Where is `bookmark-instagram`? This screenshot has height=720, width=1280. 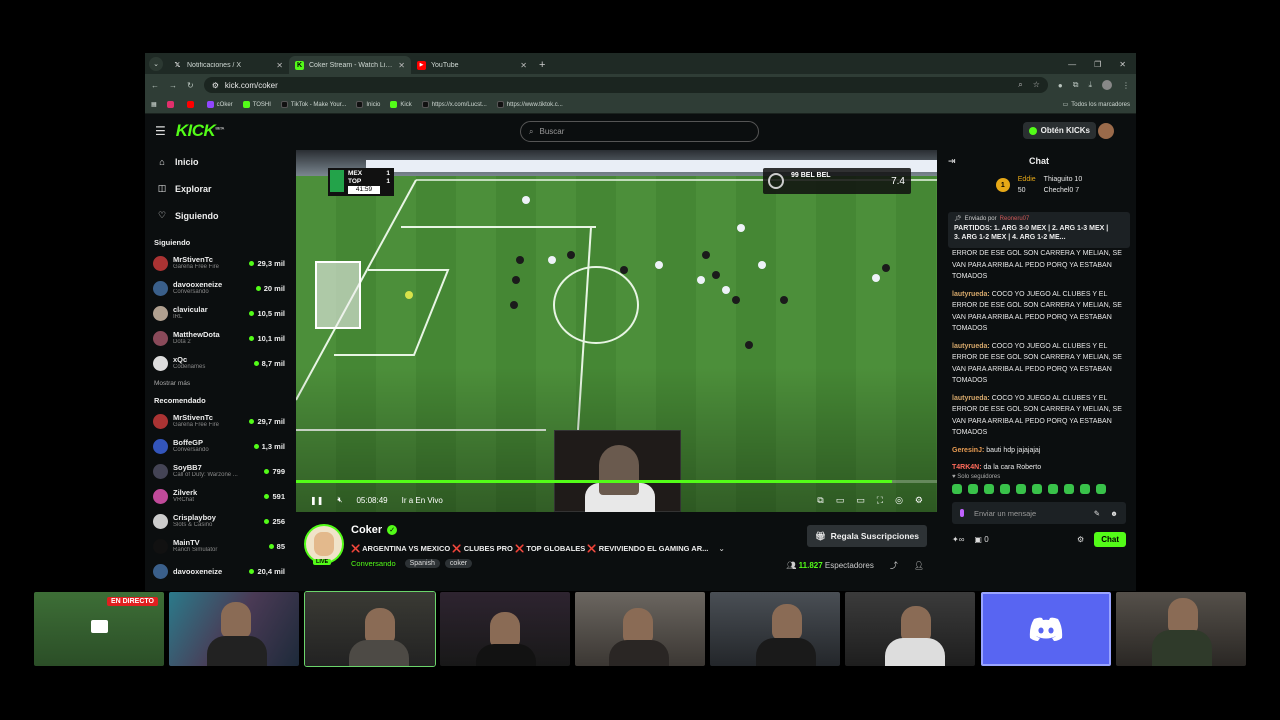
bookmark-instagram is located at coordinates (171, 104).